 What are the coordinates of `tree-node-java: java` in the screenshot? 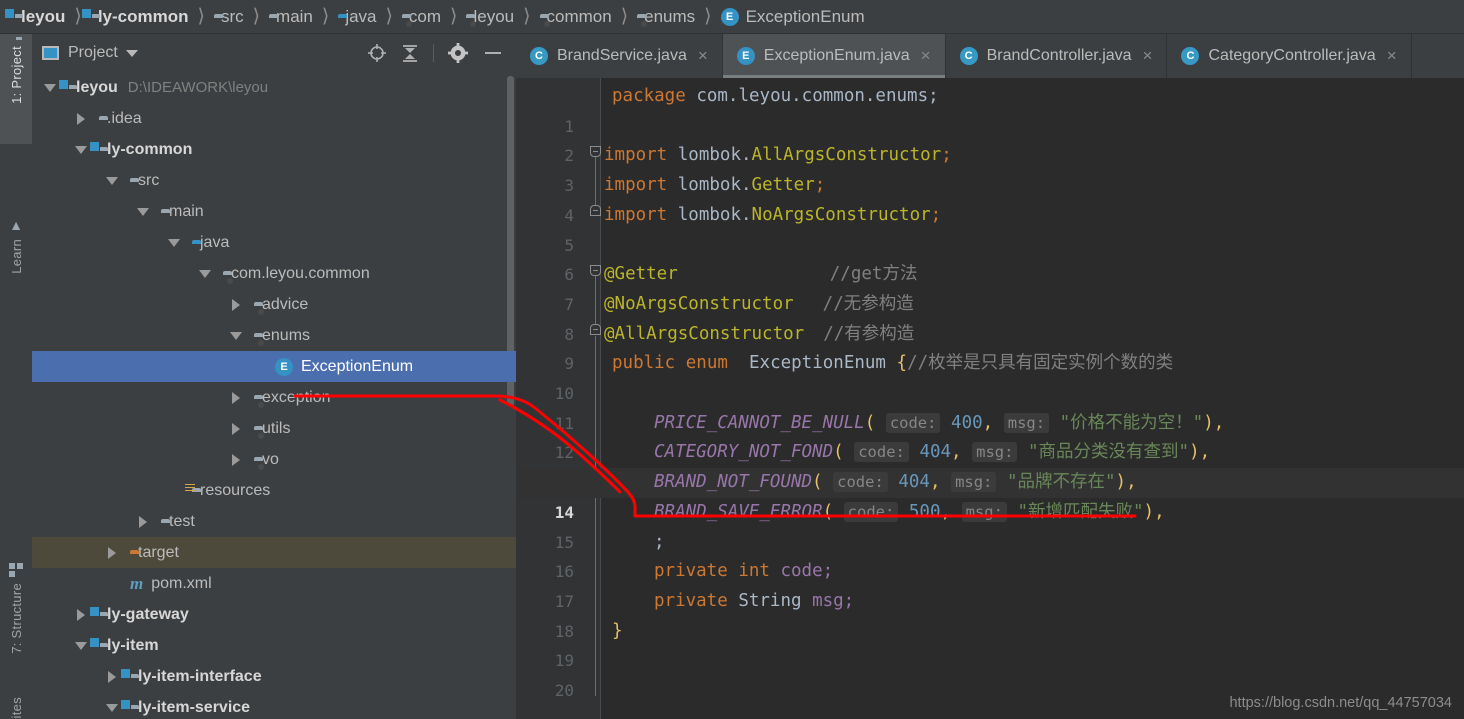 It's located at (274, 242).